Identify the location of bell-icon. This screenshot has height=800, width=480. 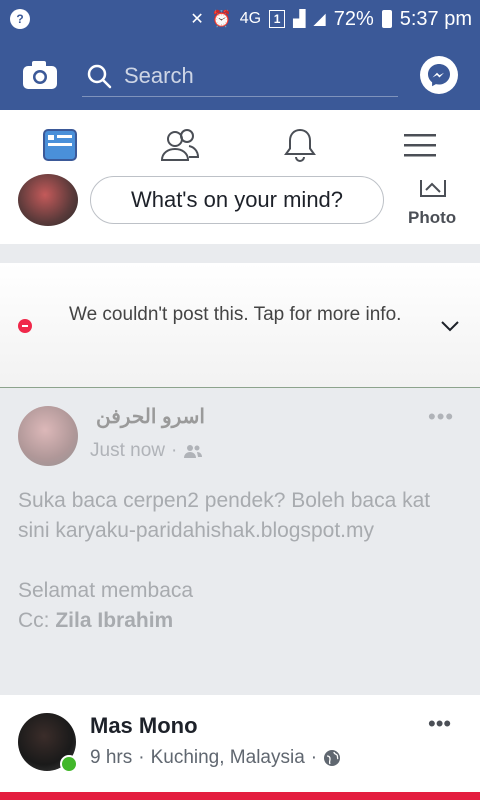
(300, 145).